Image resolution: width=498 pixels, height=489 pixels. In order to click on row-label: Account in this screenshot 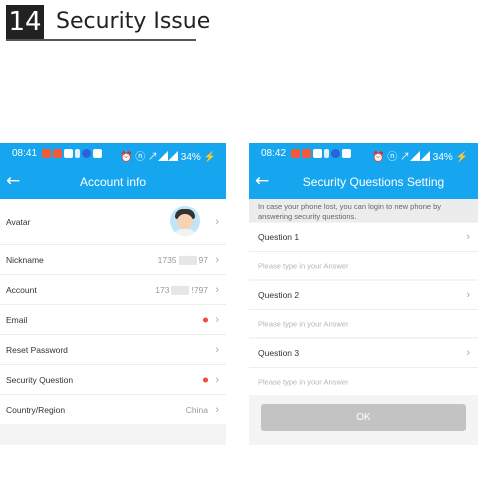, I will do `click(21, 289)`.